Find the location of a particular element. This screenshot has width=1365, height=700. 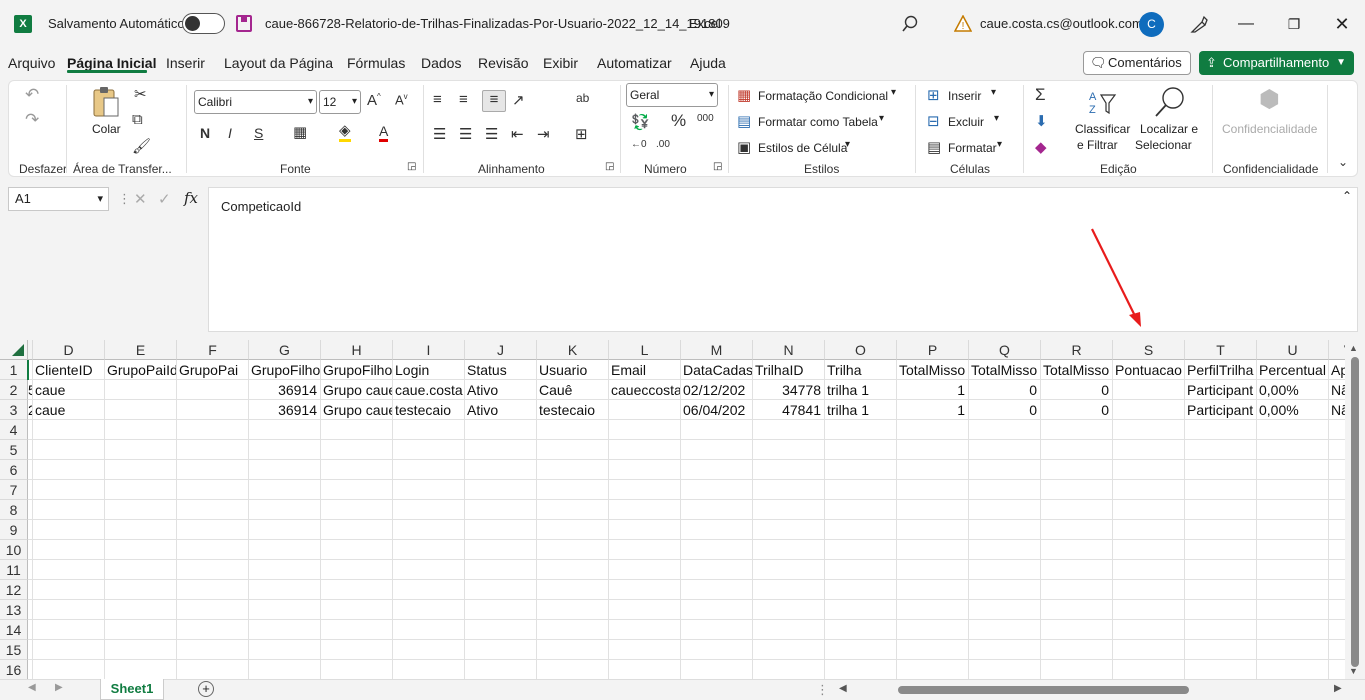

cell-n7 is located at coordinates (789, 490).